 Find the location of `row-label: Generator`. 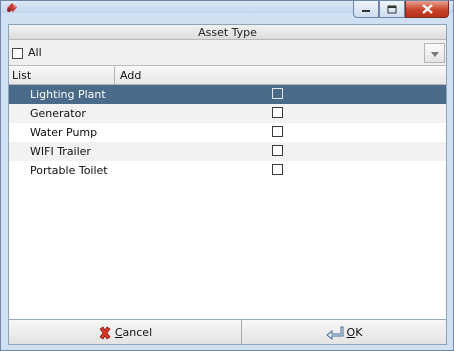

row-label: Generator is located at coordinates (58, 113).